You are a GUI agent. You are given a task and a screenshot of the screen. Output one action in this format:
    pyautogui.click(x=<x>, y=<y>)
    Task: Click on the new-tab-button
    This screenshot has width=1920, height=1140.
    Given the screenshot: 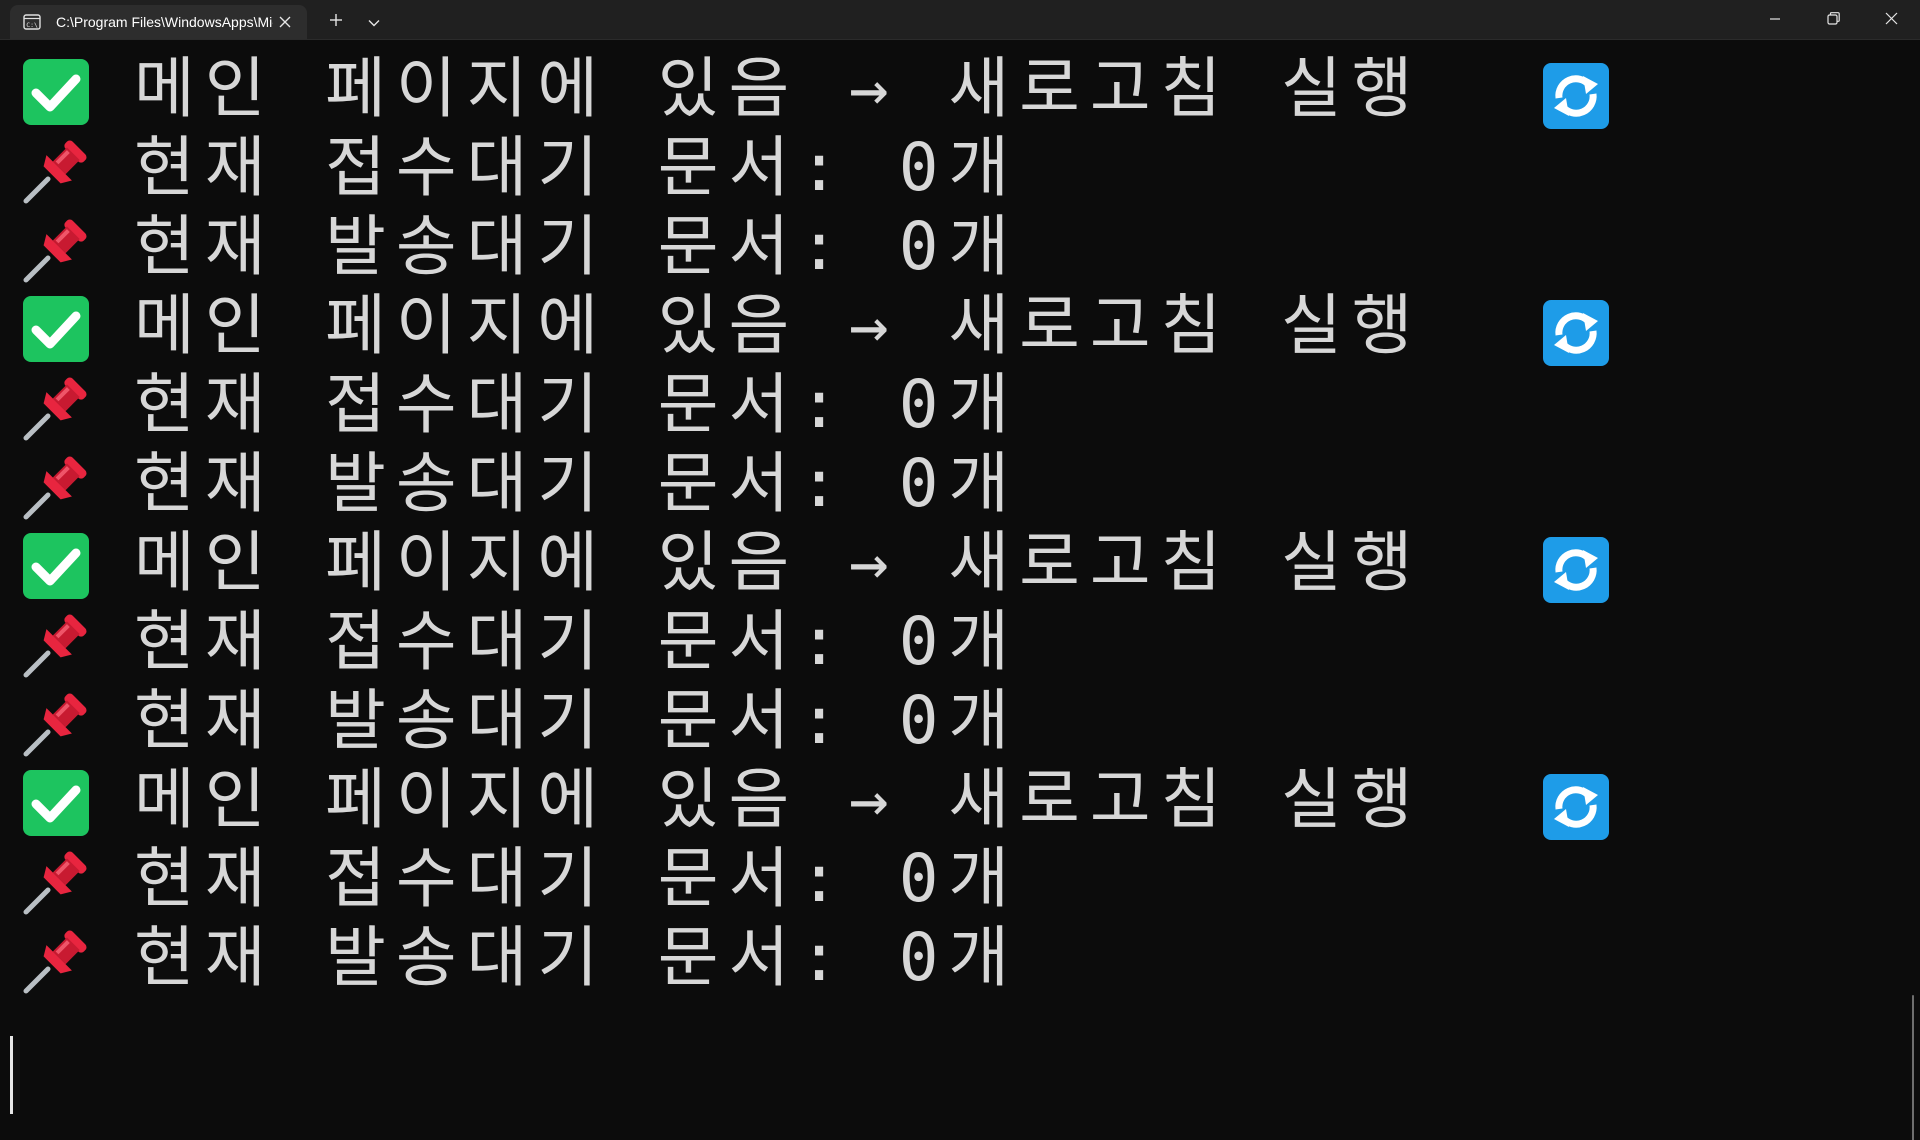 What is the action you would take?
    pyautogui.click(x=336, y=21)
    